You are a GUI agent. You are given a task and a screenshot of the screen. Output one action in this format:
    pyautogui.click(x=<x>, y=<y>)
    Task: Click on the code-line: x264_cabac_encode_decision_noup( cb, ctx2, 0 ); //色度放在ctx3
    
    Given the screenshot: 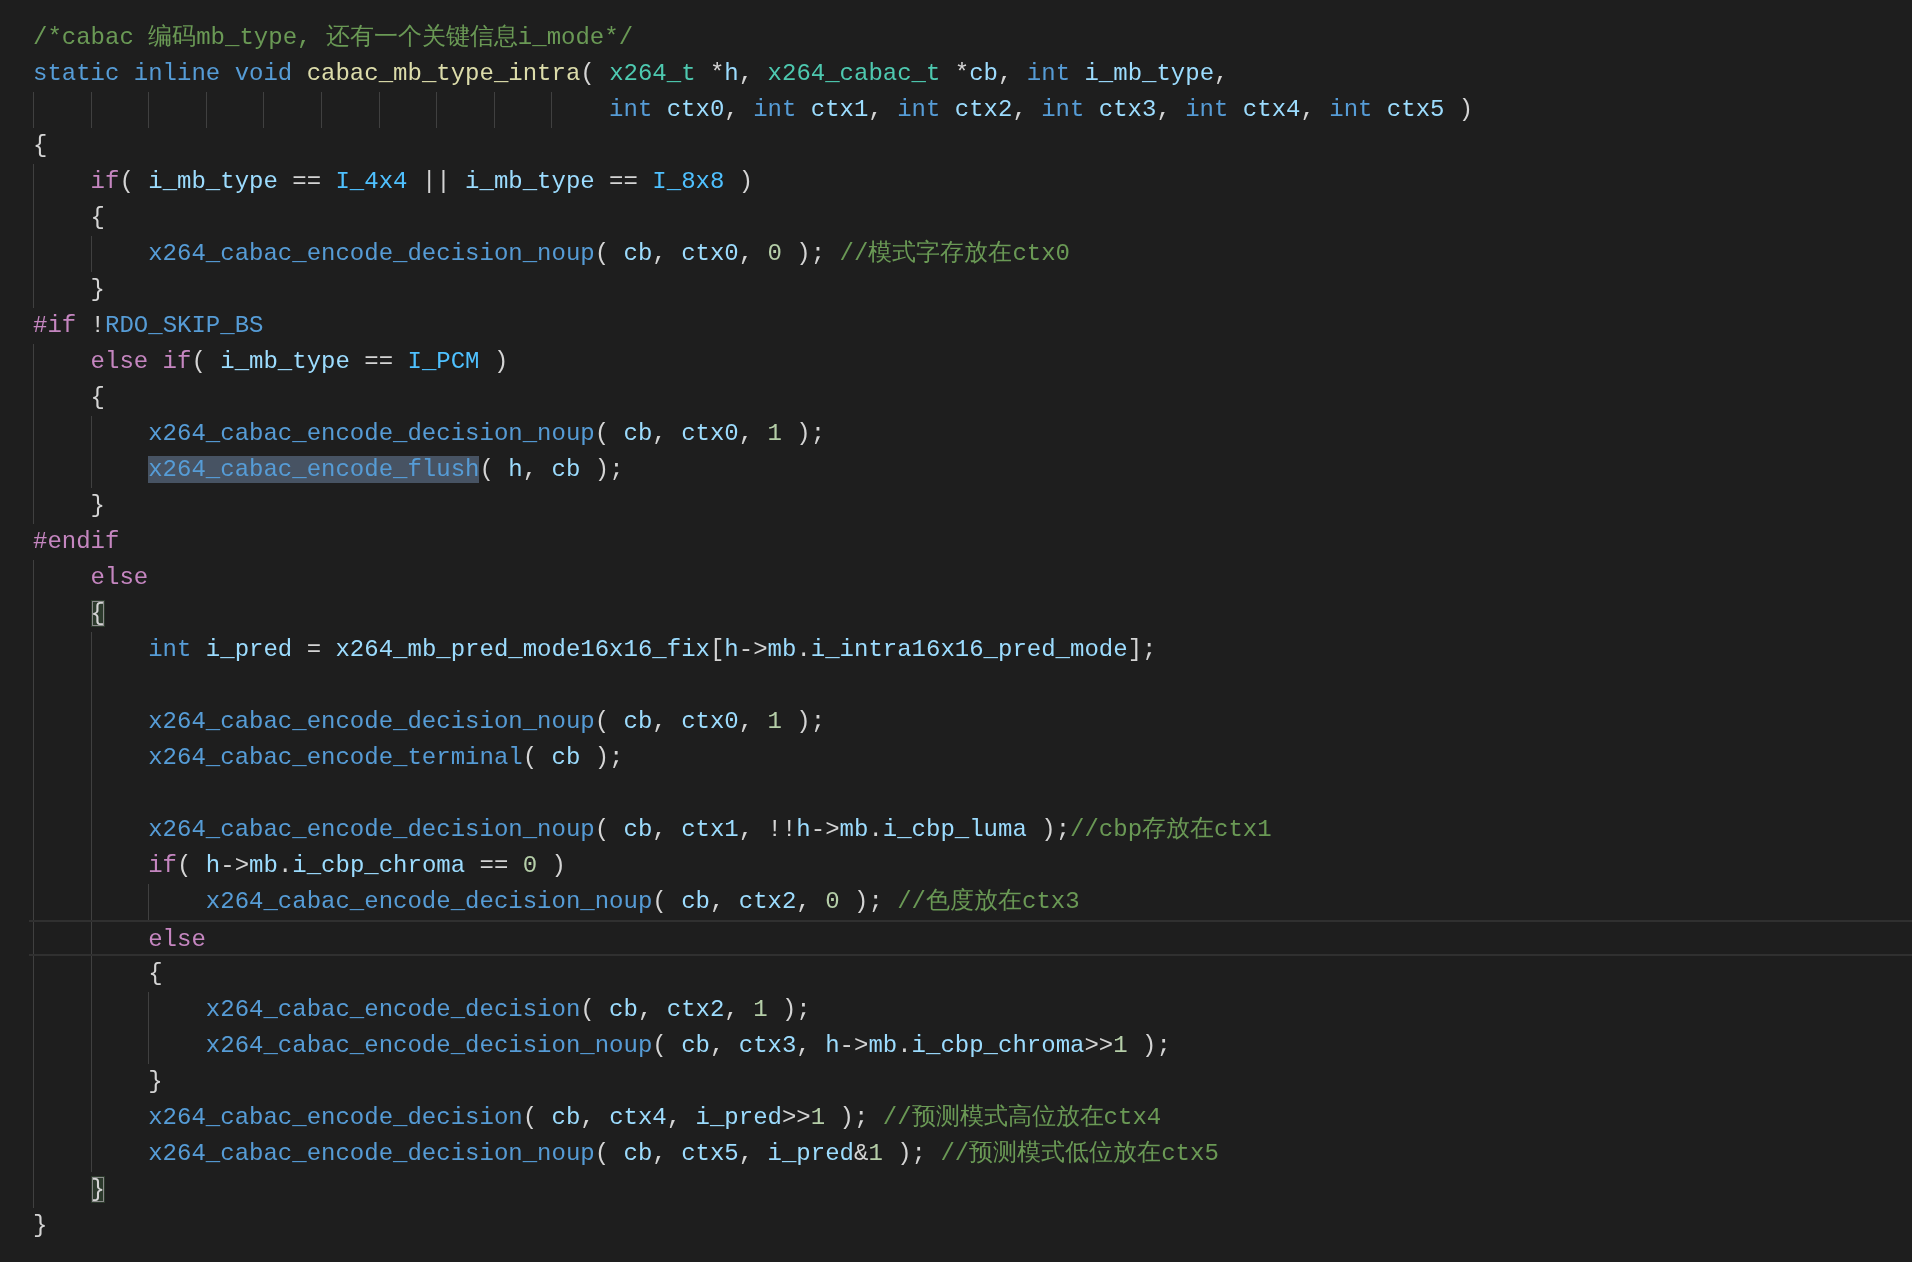 What is the action you would take?
    pyautogui.click(x=642, y=902)
    